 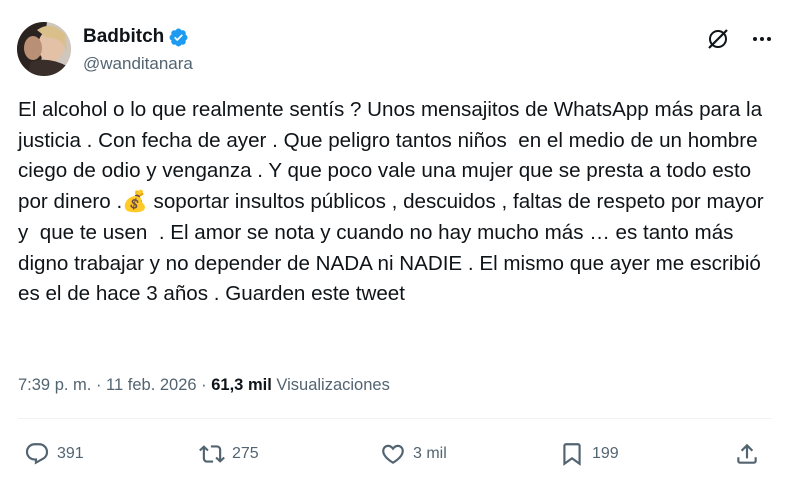 What do you see at coordinates (430, 453) in the screenshot?
I see `like-count: 3 mil` at bounding box center [430, 453].